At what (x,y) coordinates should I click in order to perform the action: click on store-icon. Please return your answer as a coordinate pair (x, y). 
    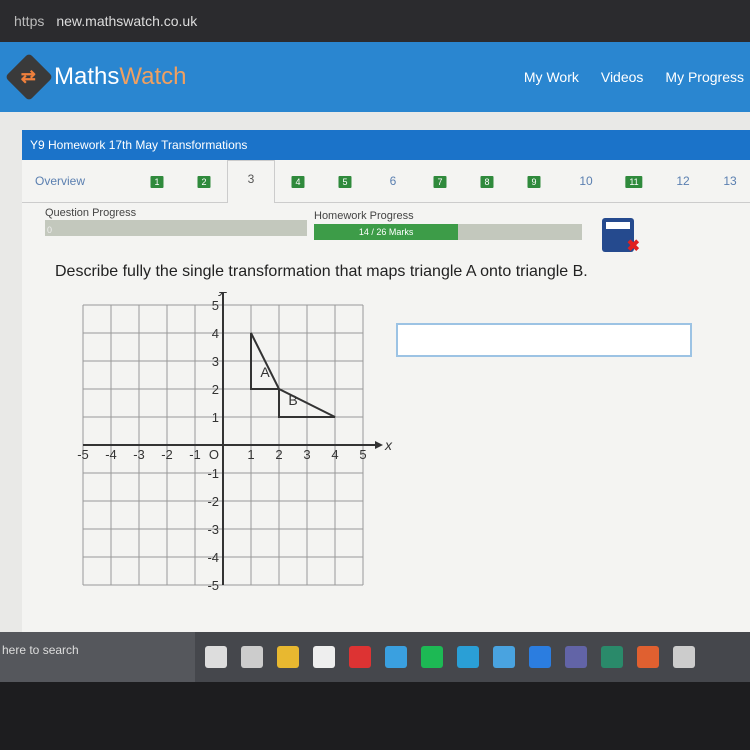
    Looking at the image, I should click on (324, 657).